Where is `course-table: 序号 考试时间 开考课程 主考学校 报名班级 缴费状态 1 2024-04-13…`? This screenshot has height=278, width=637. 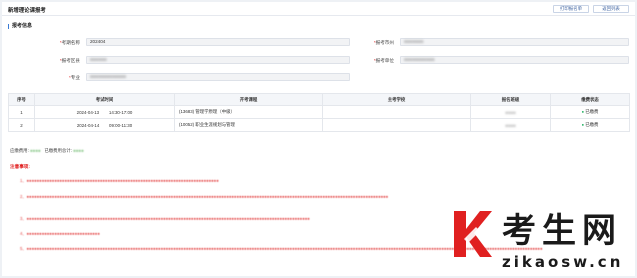
course-table: 序号 考试时间 开考课程 主考学校 报名班级 缴费状态 1 2024-04-13… is located at coordinates (319, 112).